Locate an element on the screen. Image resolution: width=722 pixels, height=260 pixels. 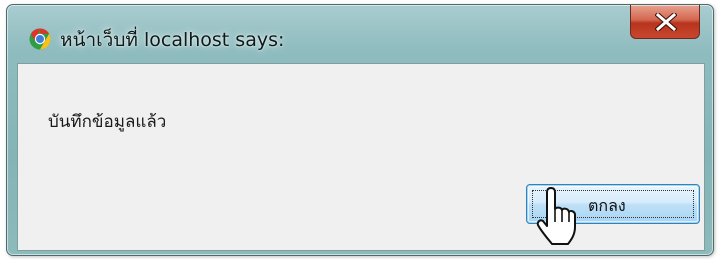
ok-button-label: ตกลง is located at coordinates (607, 205).